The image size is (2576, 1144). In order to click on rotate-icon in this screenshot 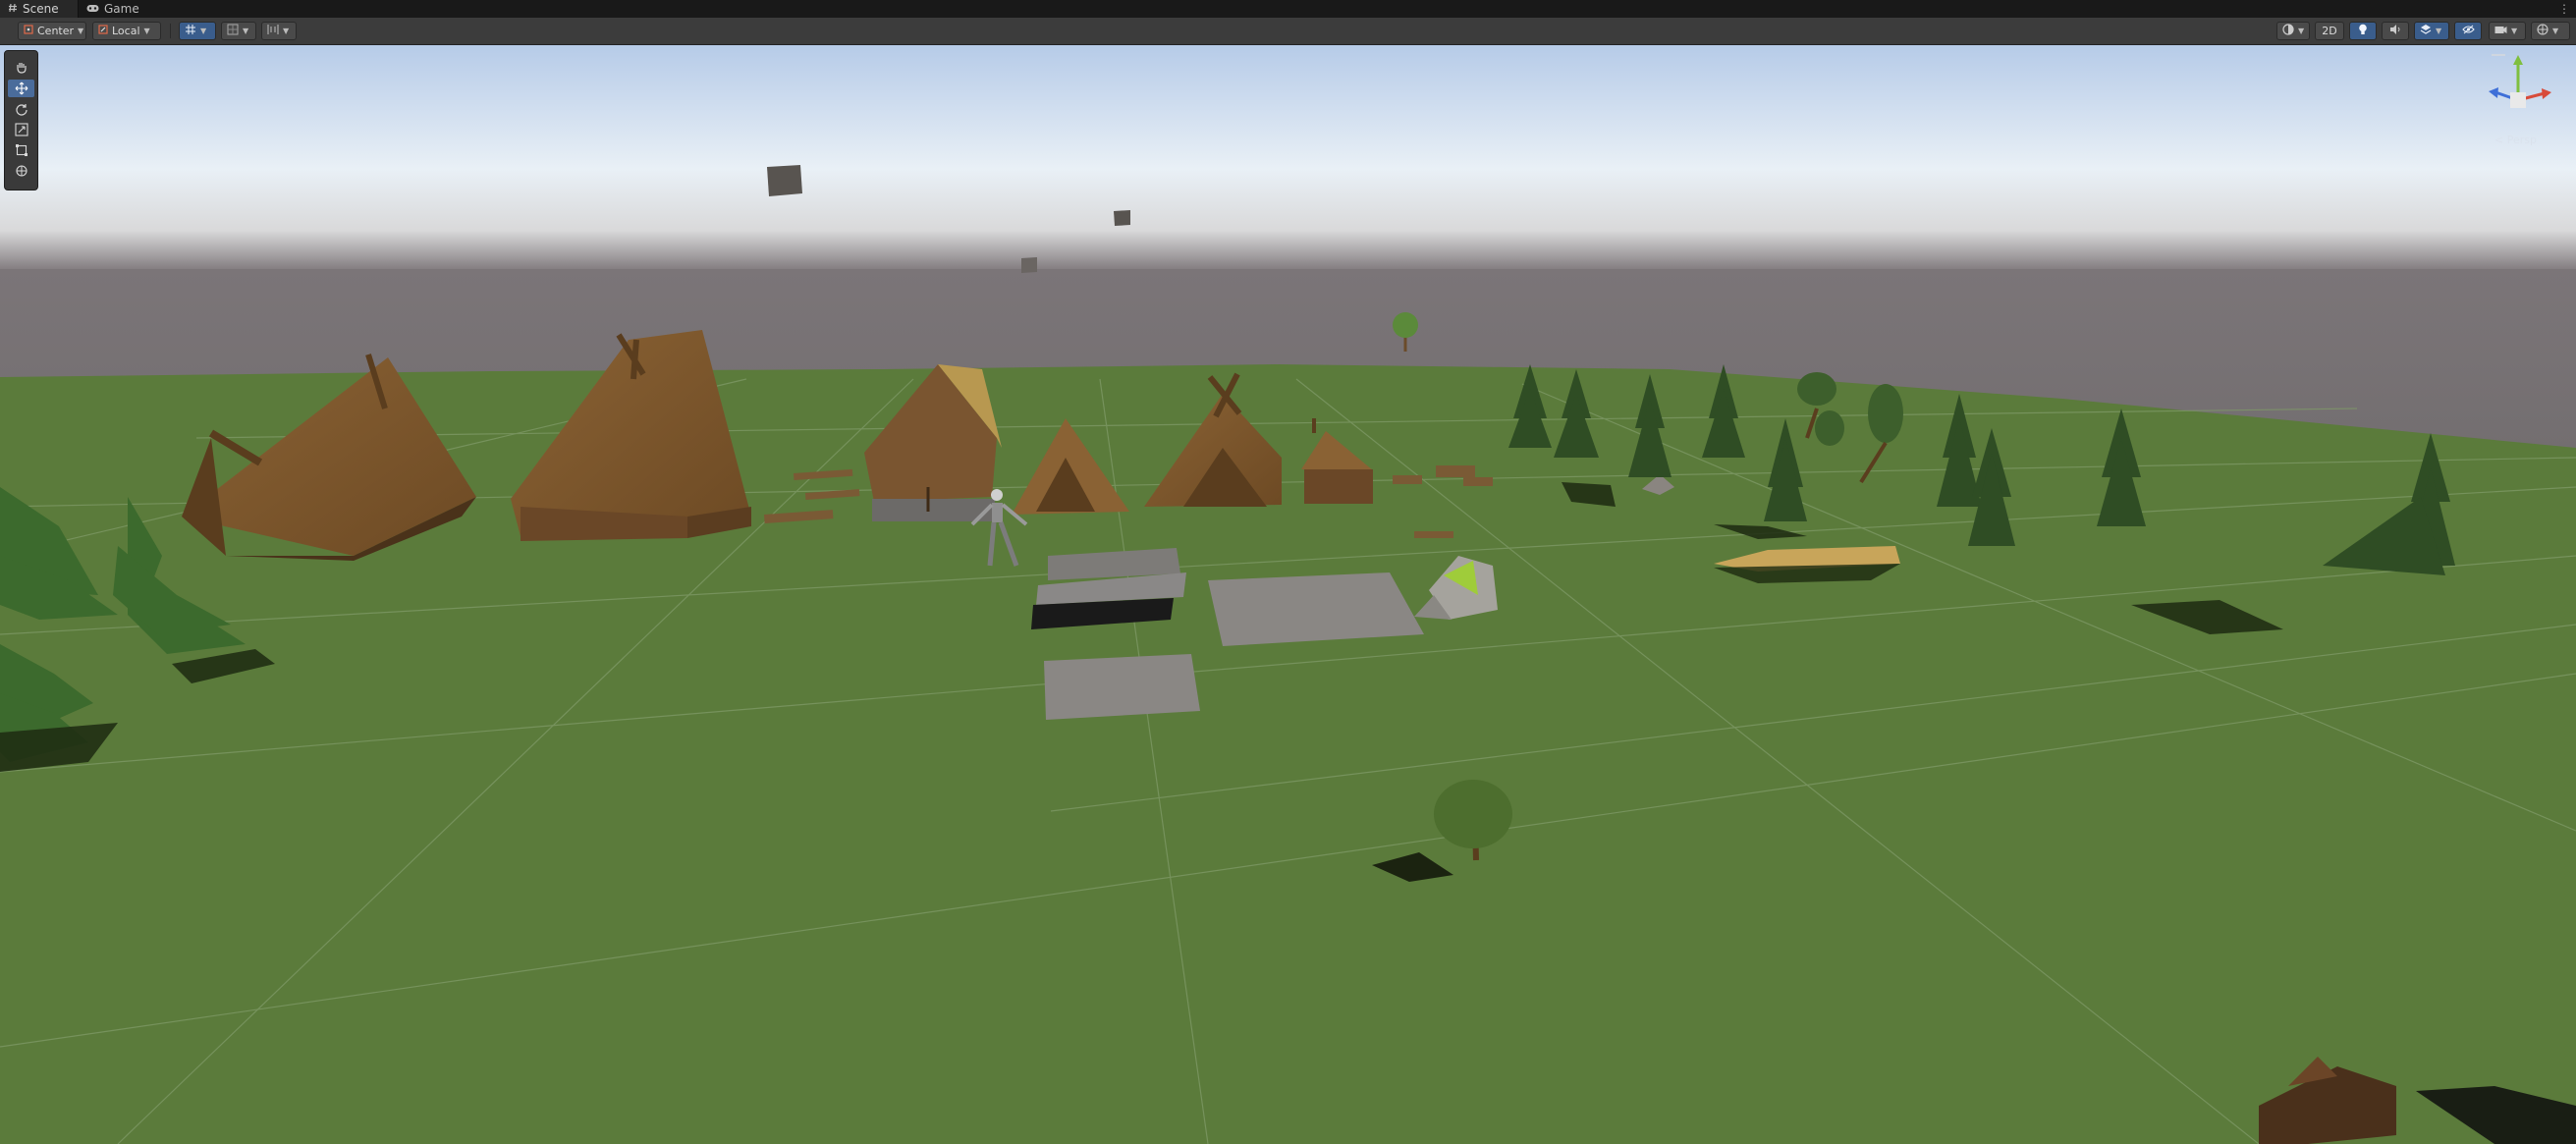, I will do `click(21, 110)`.